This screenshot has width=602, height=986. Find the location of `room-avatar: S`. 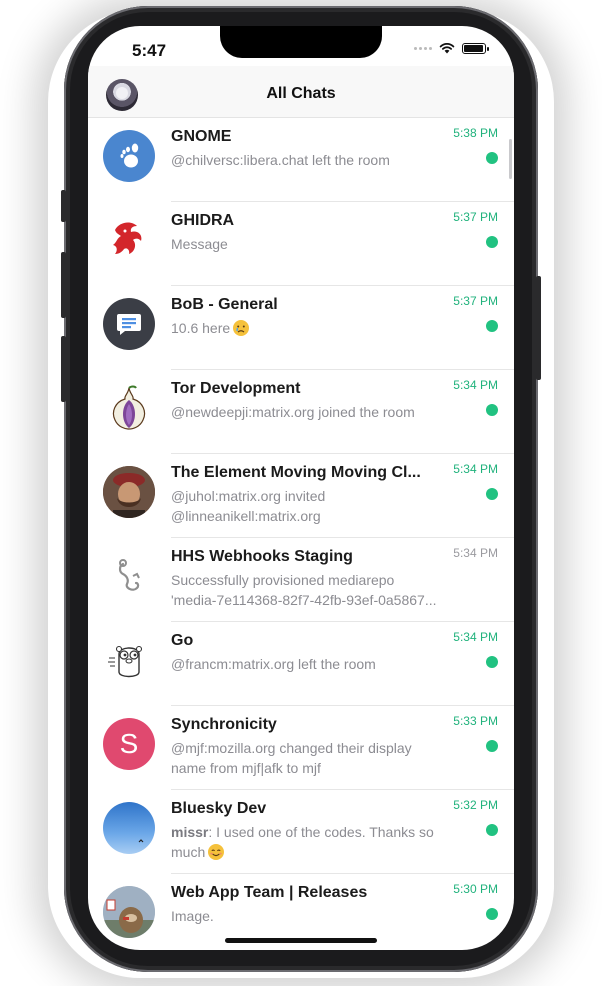

room-avatar: S is located at coordinates (129, 744).